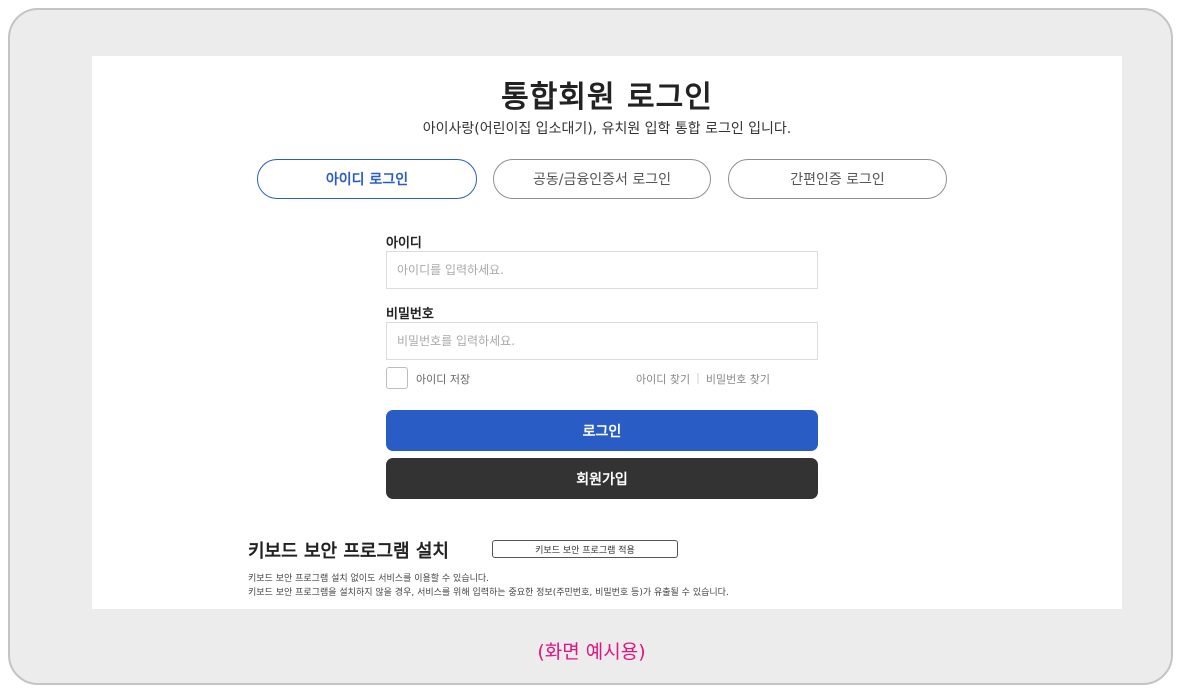 This screenshot has height=695, width=1183. What do you see at coordinates (837, 179) in the screenshot?
I see `tab-simple-auth-login: 간편인증 로그인` at bounding box center [837, 179].